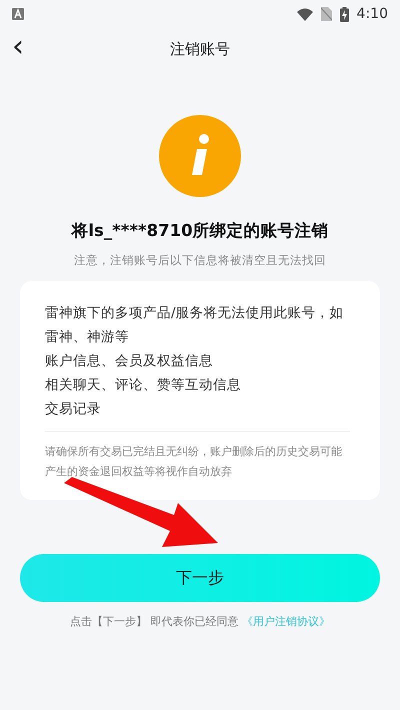  Describe the element at coordinates (200, 622) in the screenshot. I see `agreement-text: 点击【下一步】 即代表你已经同意 《用户注销协议》` at that location.